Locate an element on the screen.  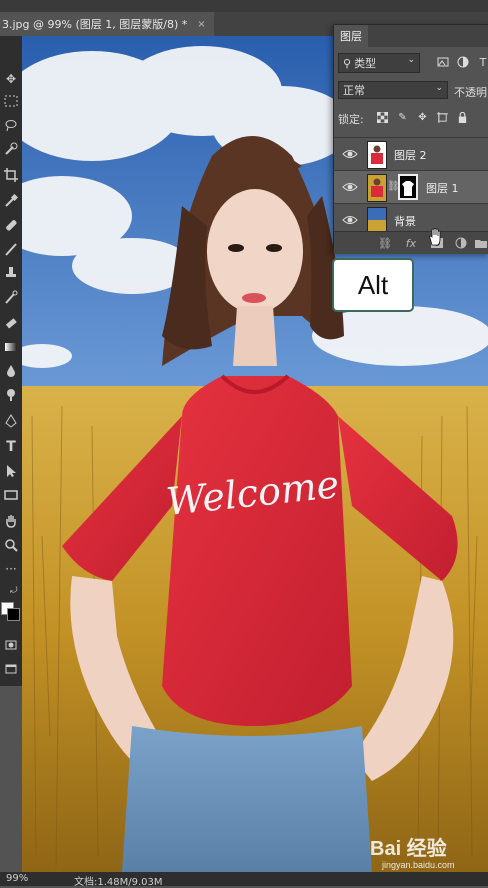
layer-row-图层2: 图层 2 is located at coordinates (411, 153).